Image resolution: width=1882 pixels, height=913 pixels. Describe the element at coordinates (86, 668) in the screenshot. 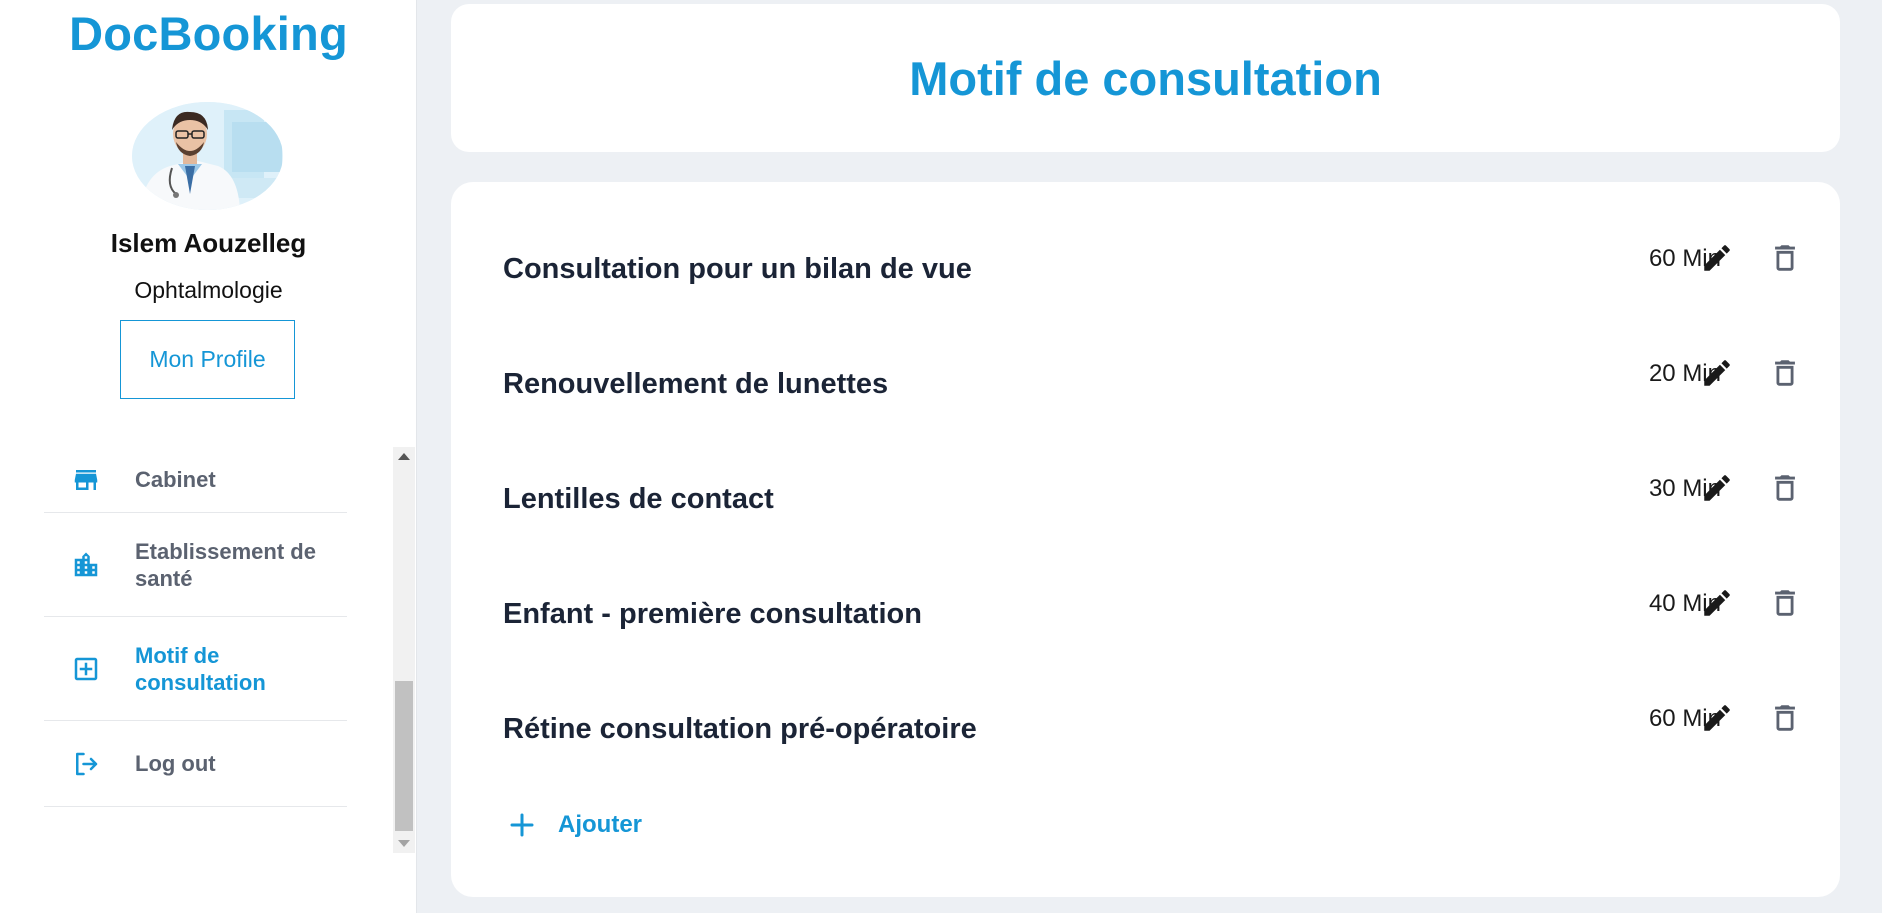

I see `plus-box-icon` at that location.